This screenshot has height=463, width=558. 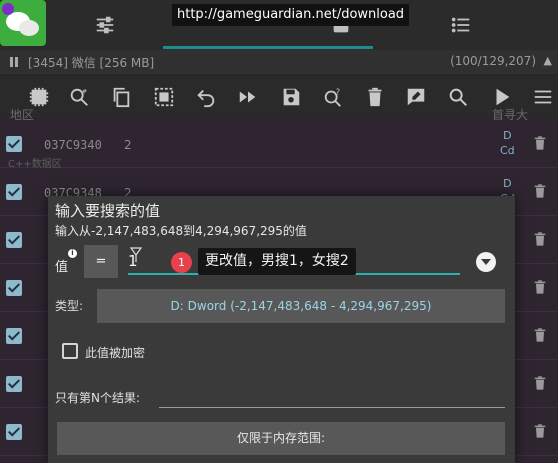 What do you see at coordinates (23, 23) in the screenshot?
I see `wechat-app-icon` at bounding box center [23, 23].